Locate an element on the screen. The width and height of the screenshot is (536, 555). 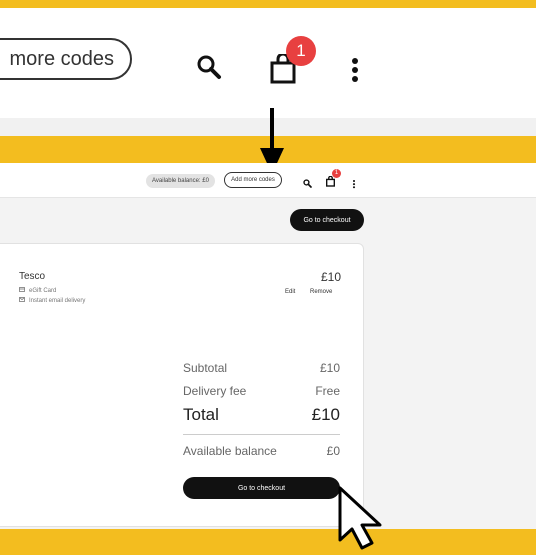
edit-item-link: Edit is located at coordinates (290, 292).